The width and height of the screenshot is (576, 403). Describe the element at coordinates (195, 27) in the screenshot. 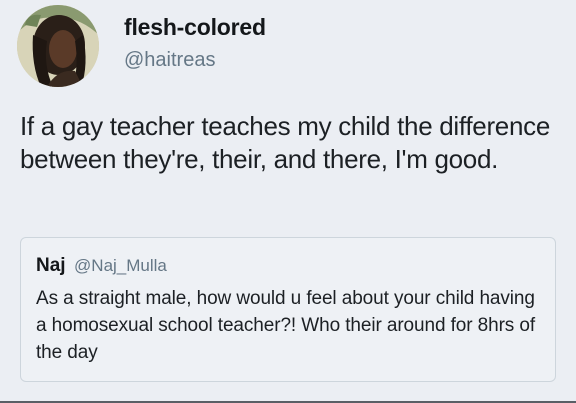

I see `display-name: flesh-colored` at that location.